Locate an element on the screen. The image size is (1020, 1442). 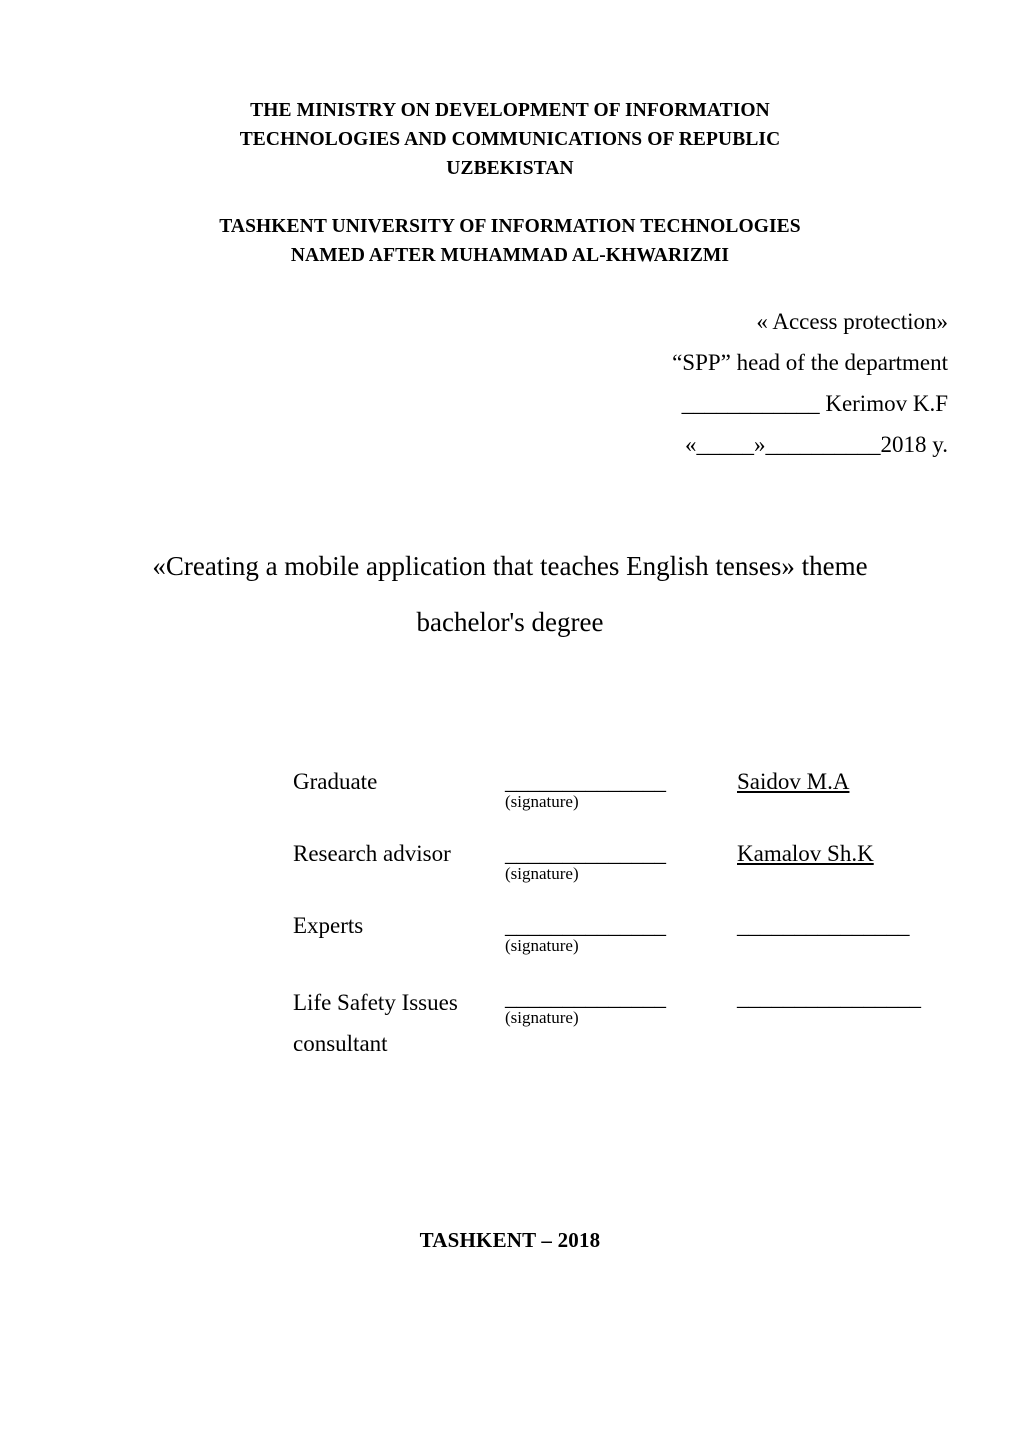
signature-role-label: Life Safety Issues is located at coordinates (375, 1002).